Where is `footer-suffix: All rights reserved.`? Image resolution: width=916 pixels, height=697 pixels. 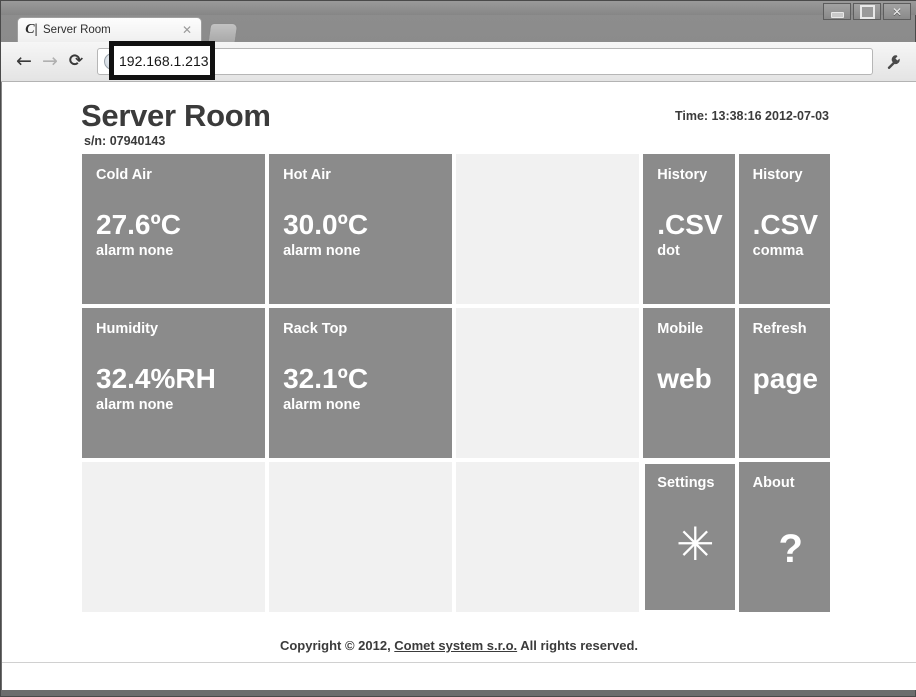 footer-suffix: All rights reserved. is located at coordinates (578, 645).